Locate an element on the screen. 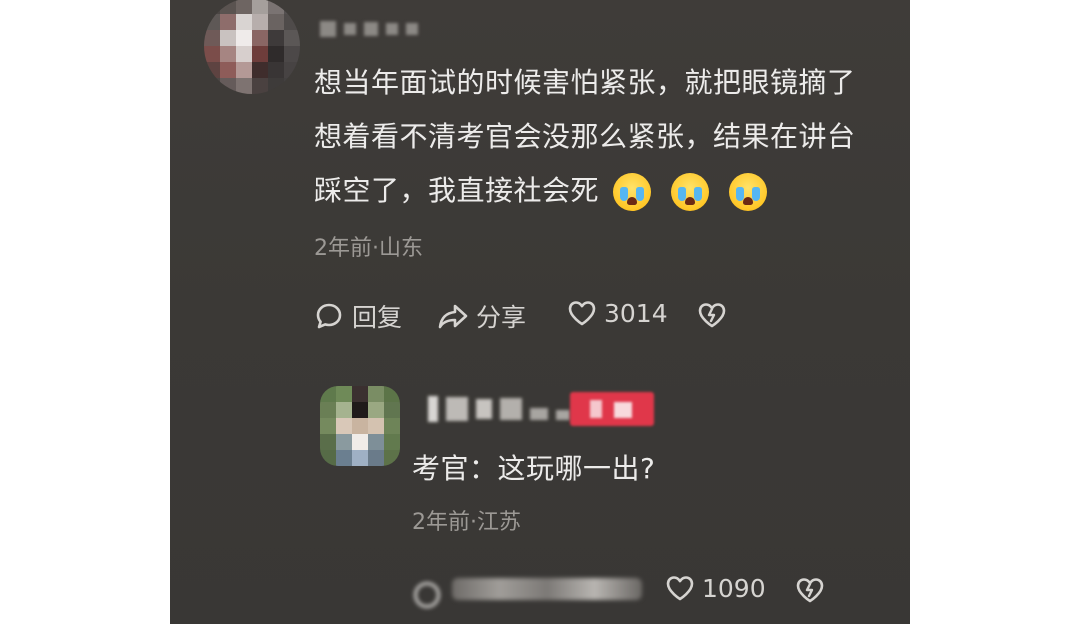  comment-bubble-icon is located at coordinates (329, 316).